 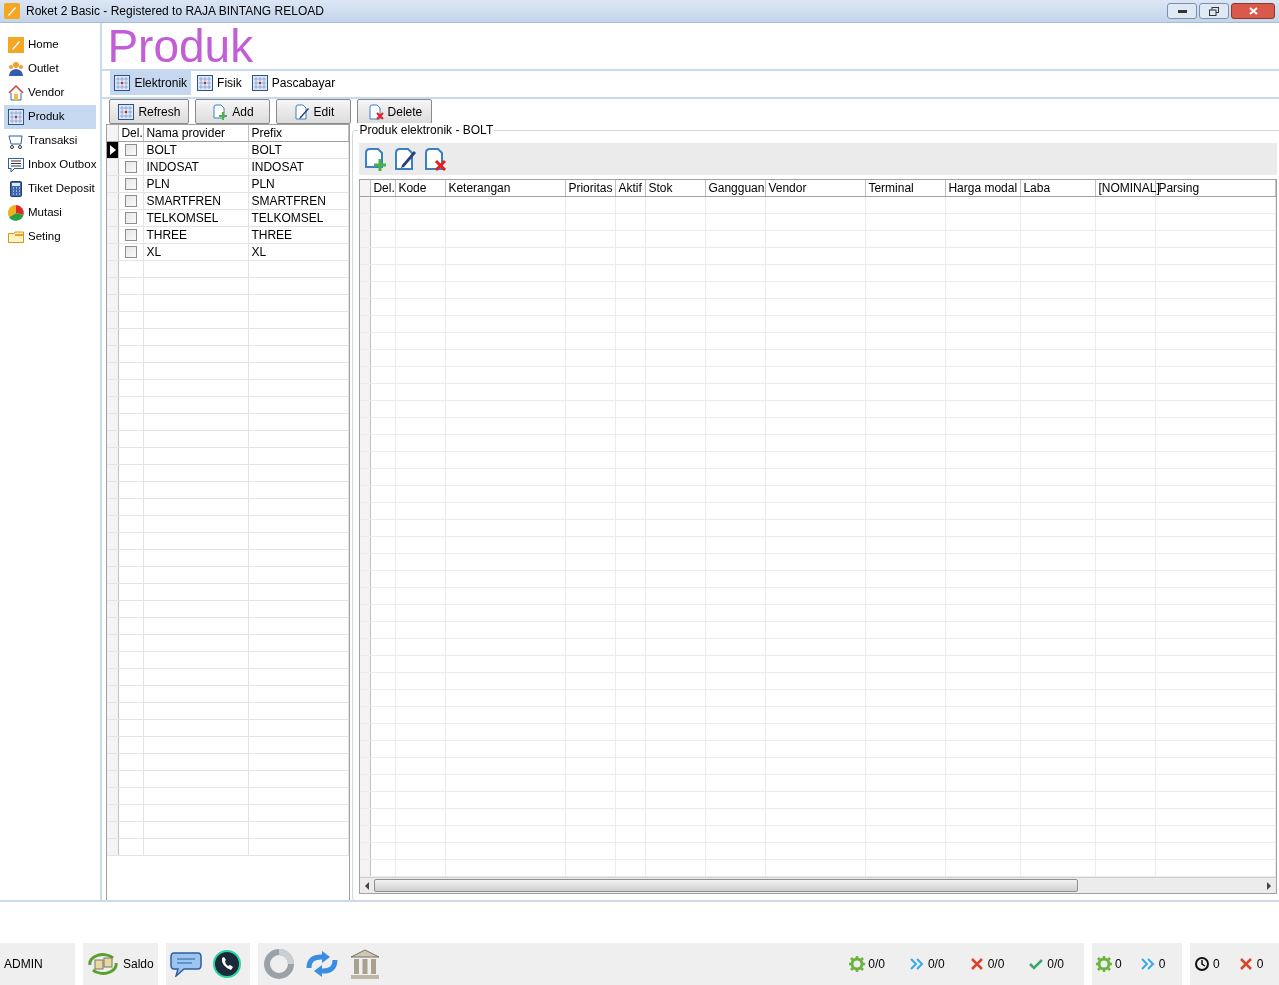 I want to click on column-header: Gangguan, so click(x=736, y=188).